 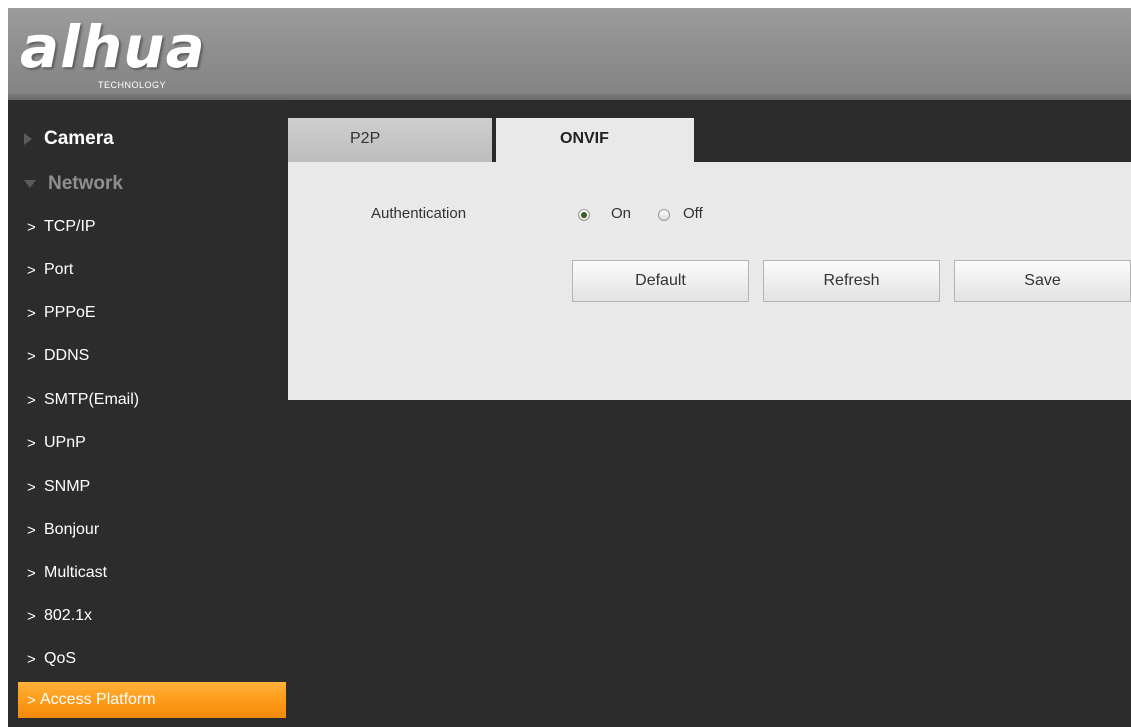 What do you see at coordinates (67, 355) in the screenshot?
I see `sidebar-item-label: DDNS` at bounding box center [67, 355].